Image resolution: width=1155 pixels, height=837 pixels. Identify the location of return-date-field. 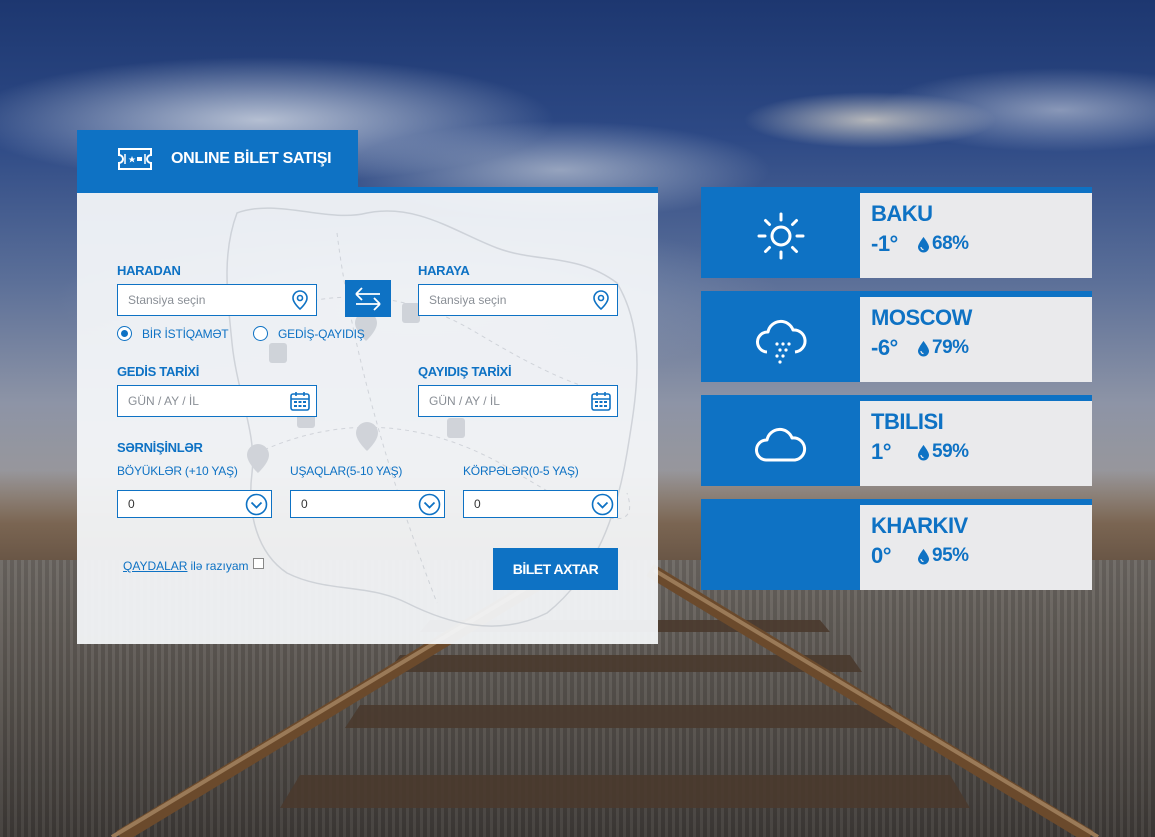
(518, 401).